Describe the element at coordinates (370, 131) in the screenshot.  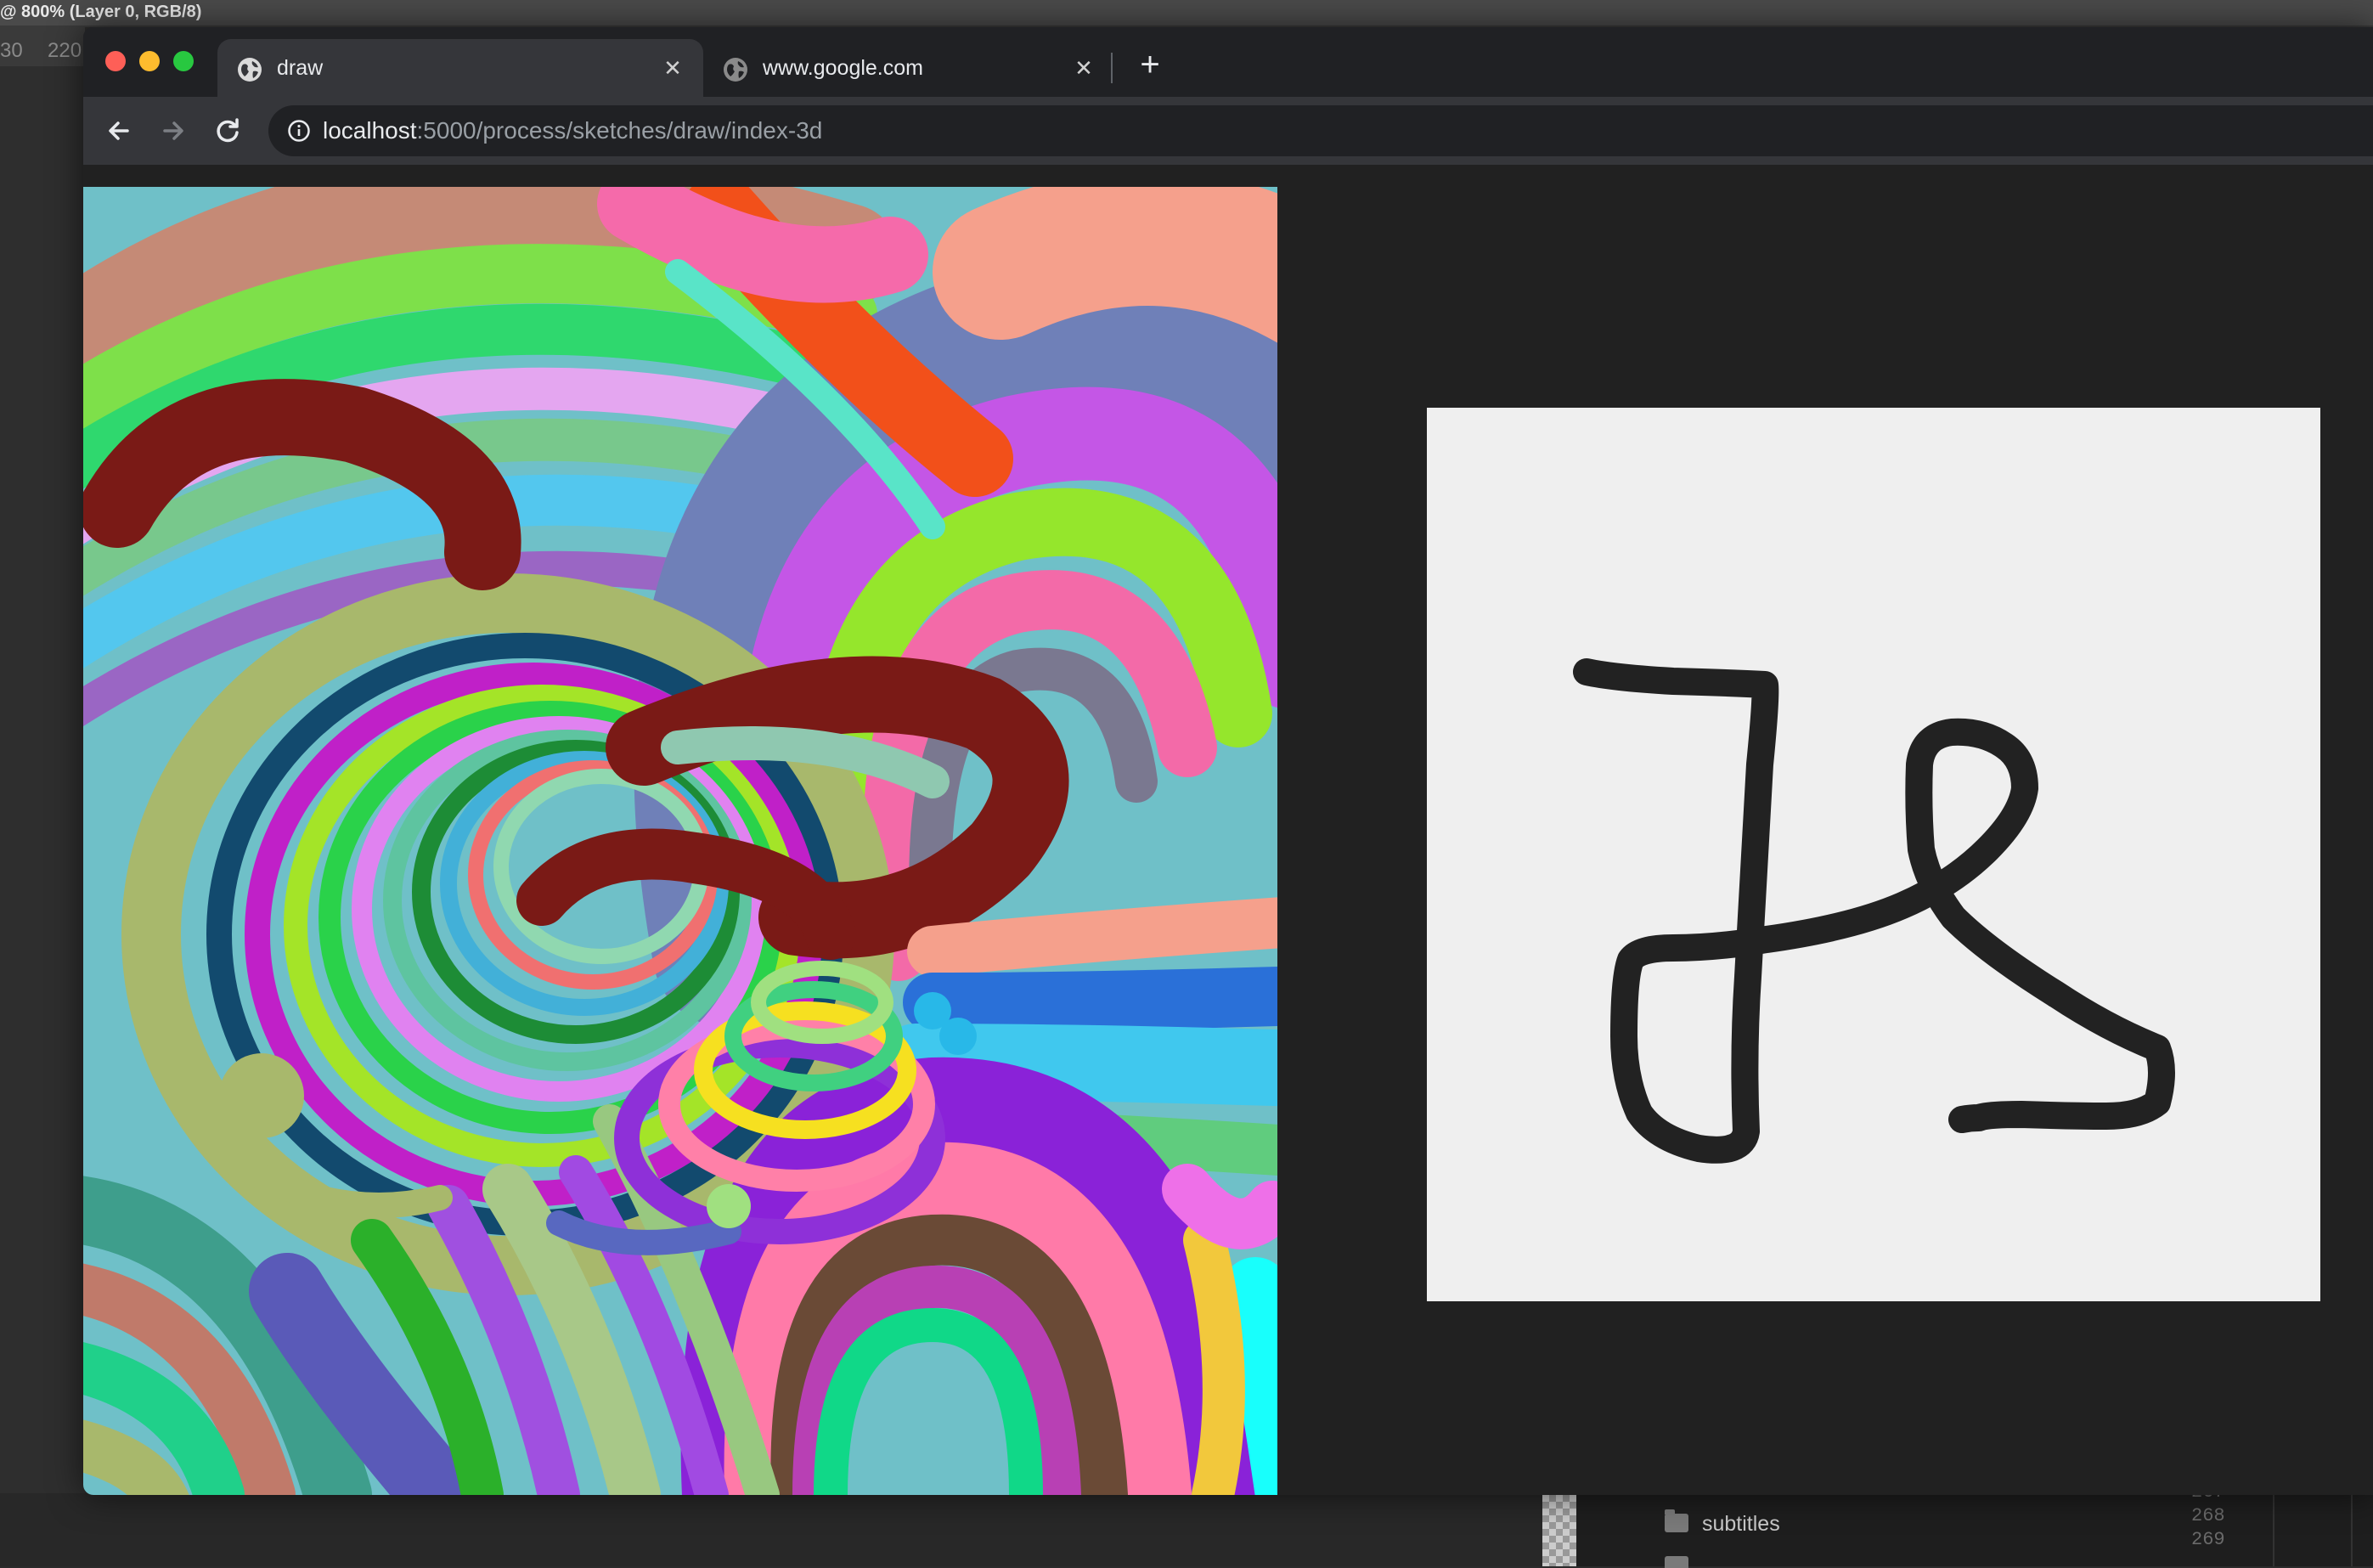
I see `url-host: localhost` at that location.